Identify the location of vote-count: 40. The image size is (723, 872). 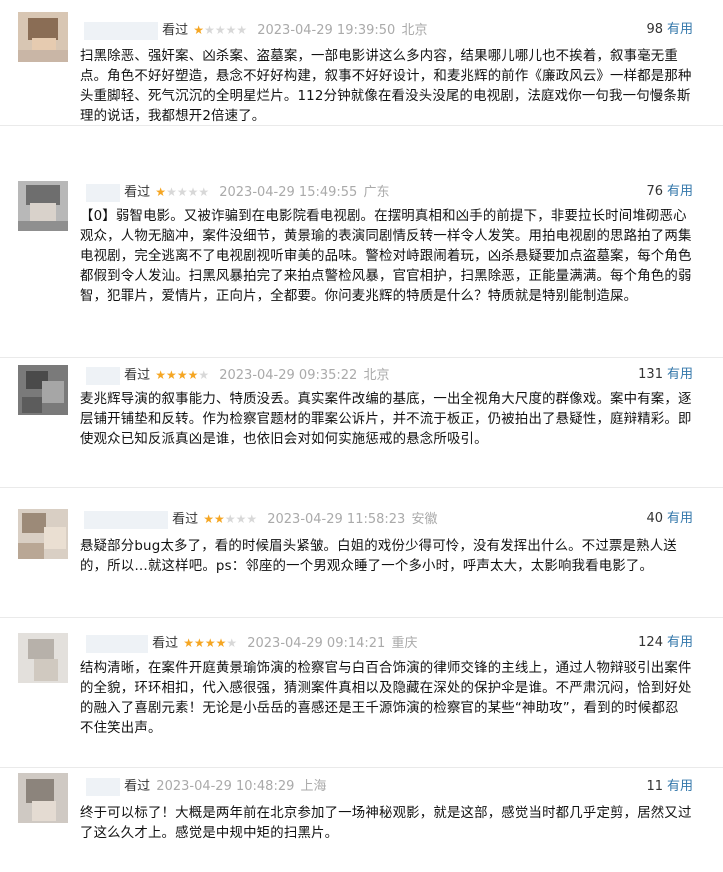
(654, 518).